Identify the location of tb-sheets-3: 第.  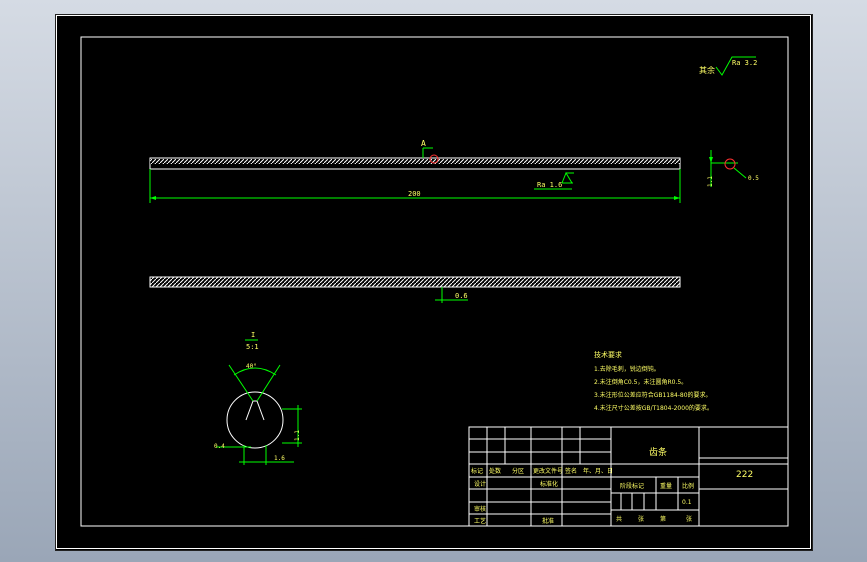
(663, 519).